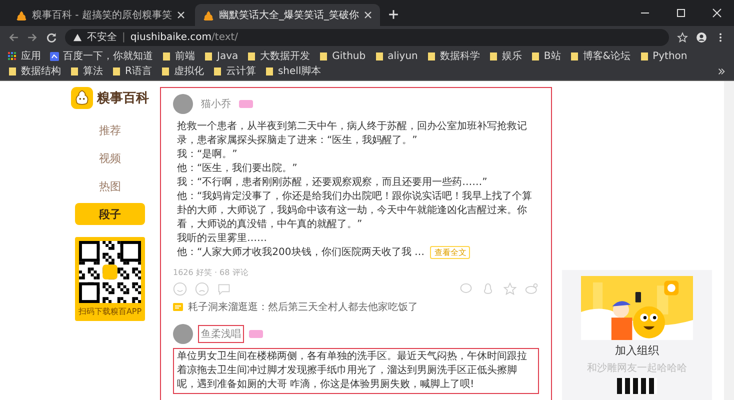 The height and width of the screenshot is (400, 734). I want to click on bookmark: 应用, so click(24, 56).